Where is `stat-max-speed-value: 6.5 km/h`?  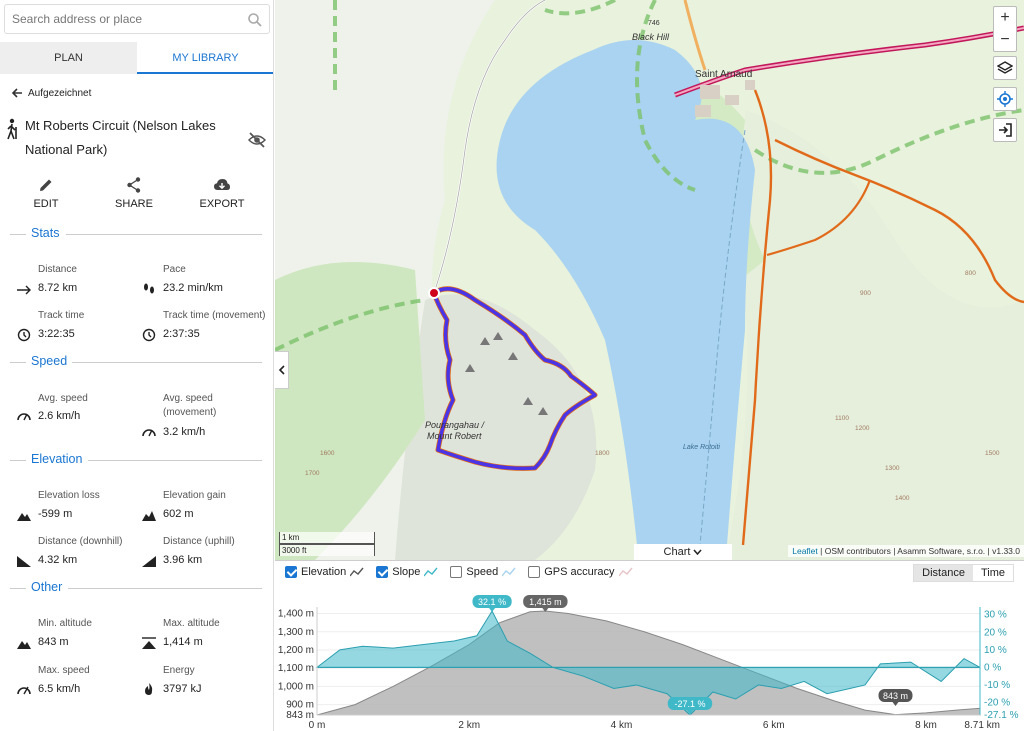 stat-max-speed-value: 6.5 km/h is located at coordinates (59, 689).